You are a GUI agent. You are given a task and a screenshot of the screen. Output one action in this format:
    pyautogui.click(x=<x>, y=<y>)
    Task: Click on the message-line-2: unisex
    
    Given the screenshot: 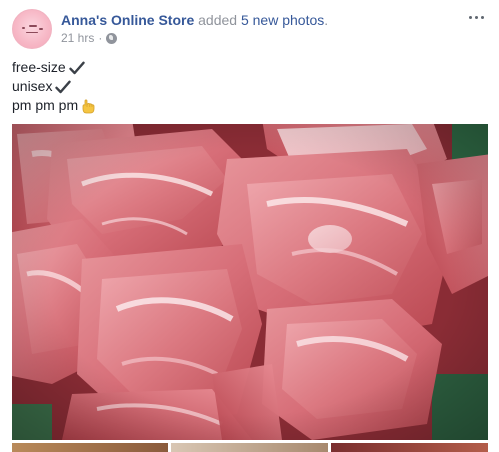 What is the action you would take?
    pyautogui.click(x=247, y=86)
    